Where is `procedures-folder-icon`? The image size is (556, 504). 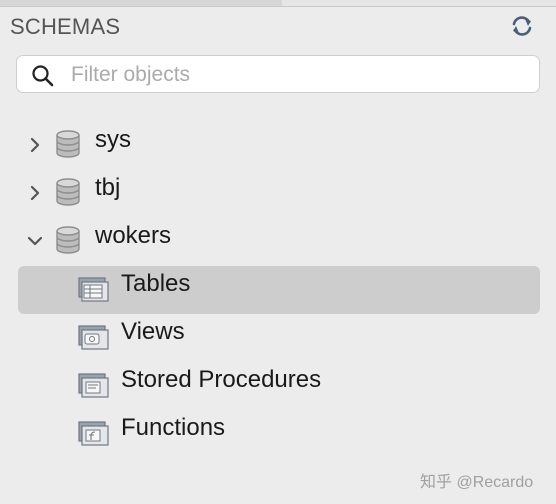 procedures-folder-icon is located at coordinates (93, 385).